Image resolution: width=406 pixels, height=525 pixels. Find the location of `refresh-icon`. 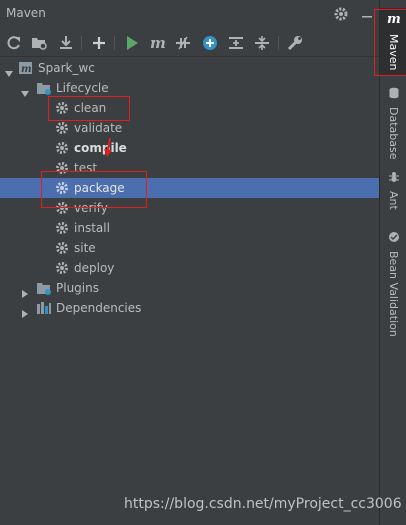

refresh-icon is located at coordinates (14, 43).